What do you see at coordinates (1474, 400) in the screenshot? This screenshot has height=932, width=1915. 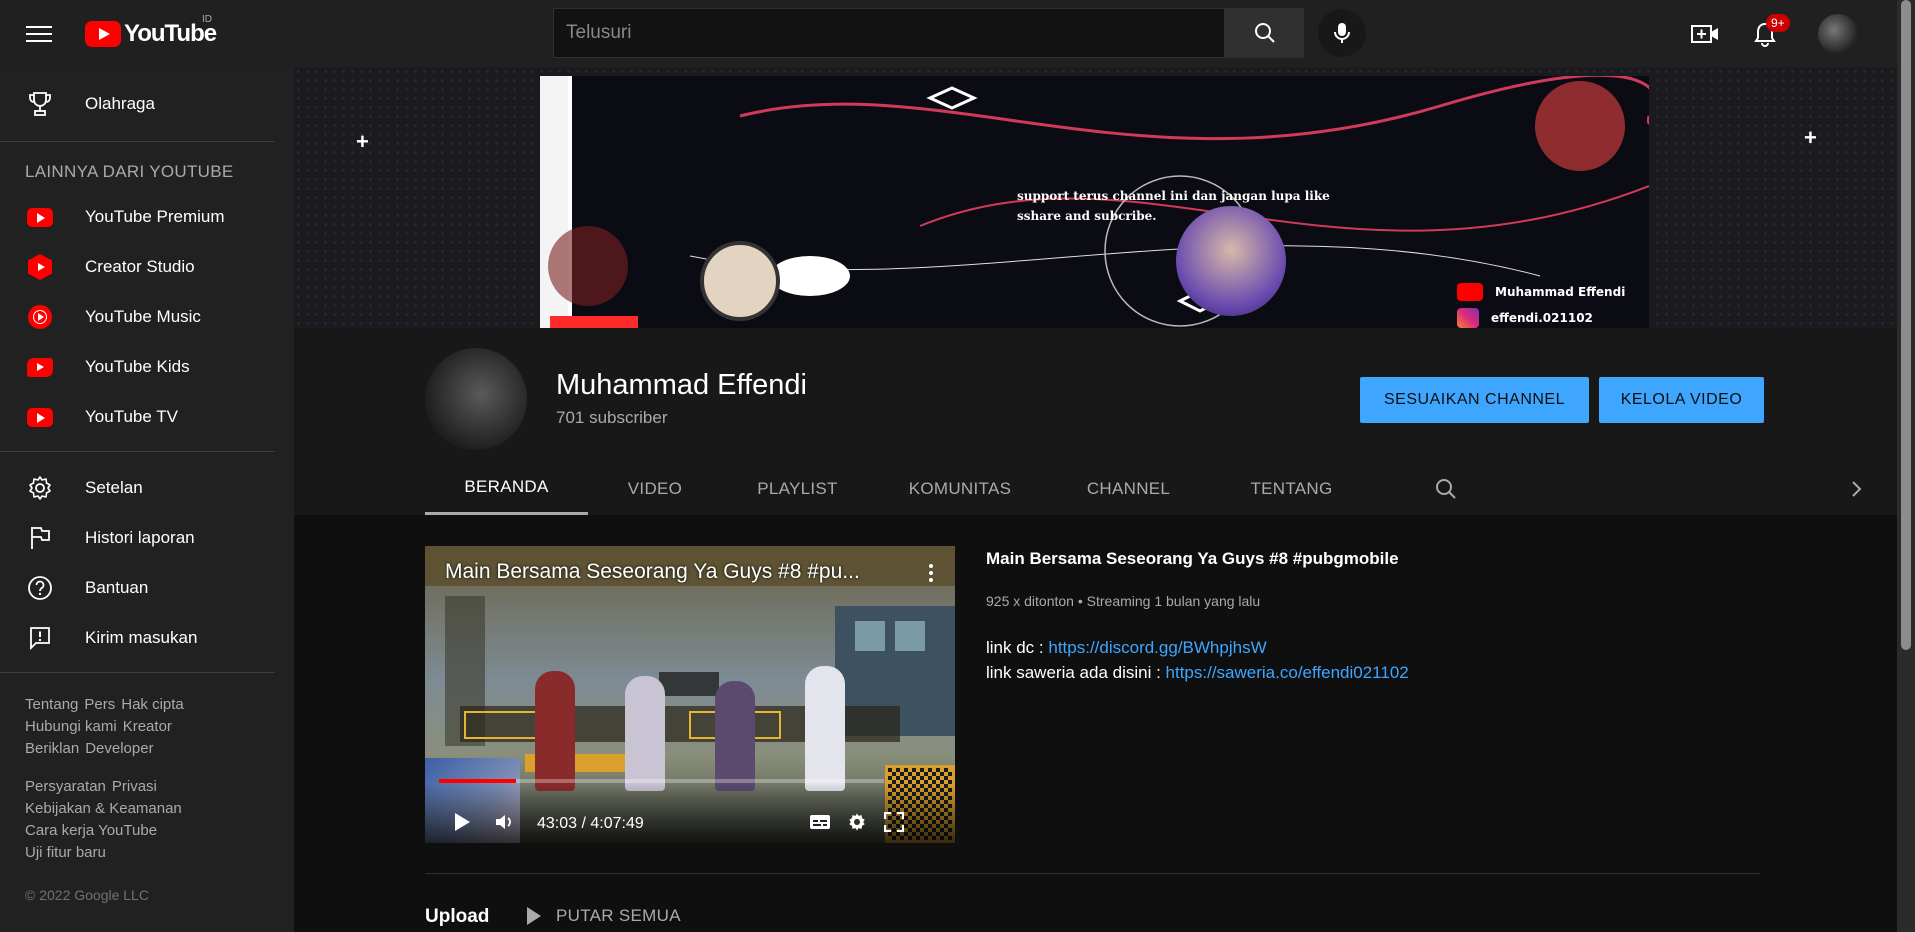 I see `customize-channel-button: SESUAIKAN CHANNEL` at bounding box center [1474, 400].